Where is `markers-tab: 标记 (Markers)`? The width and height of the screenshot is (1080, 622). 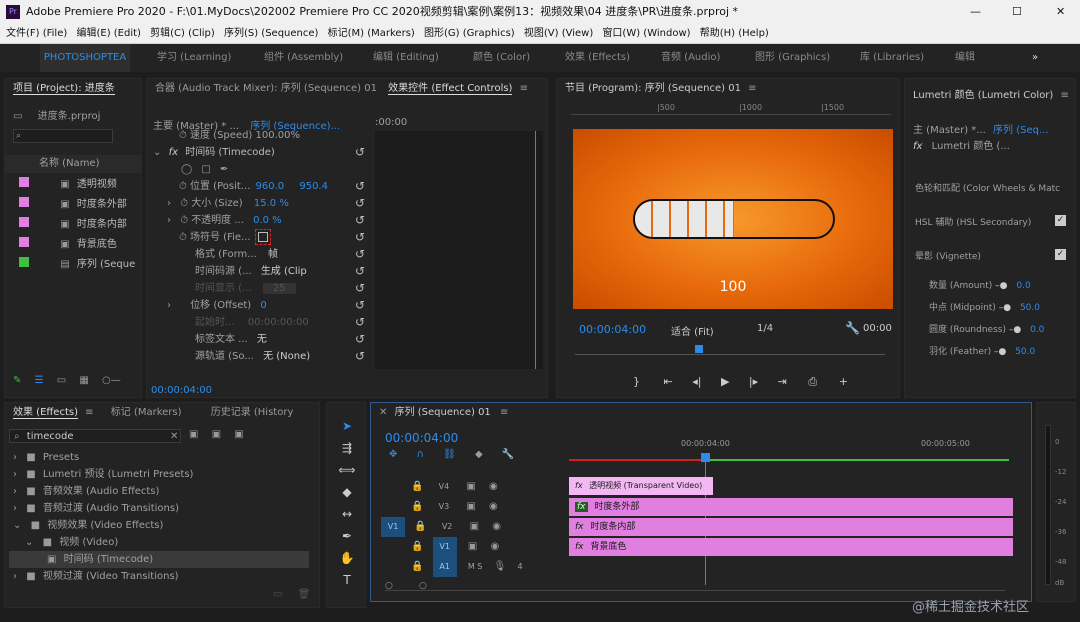 markers-tab: 标记 (Markers) is located at coordinates (146, 412).